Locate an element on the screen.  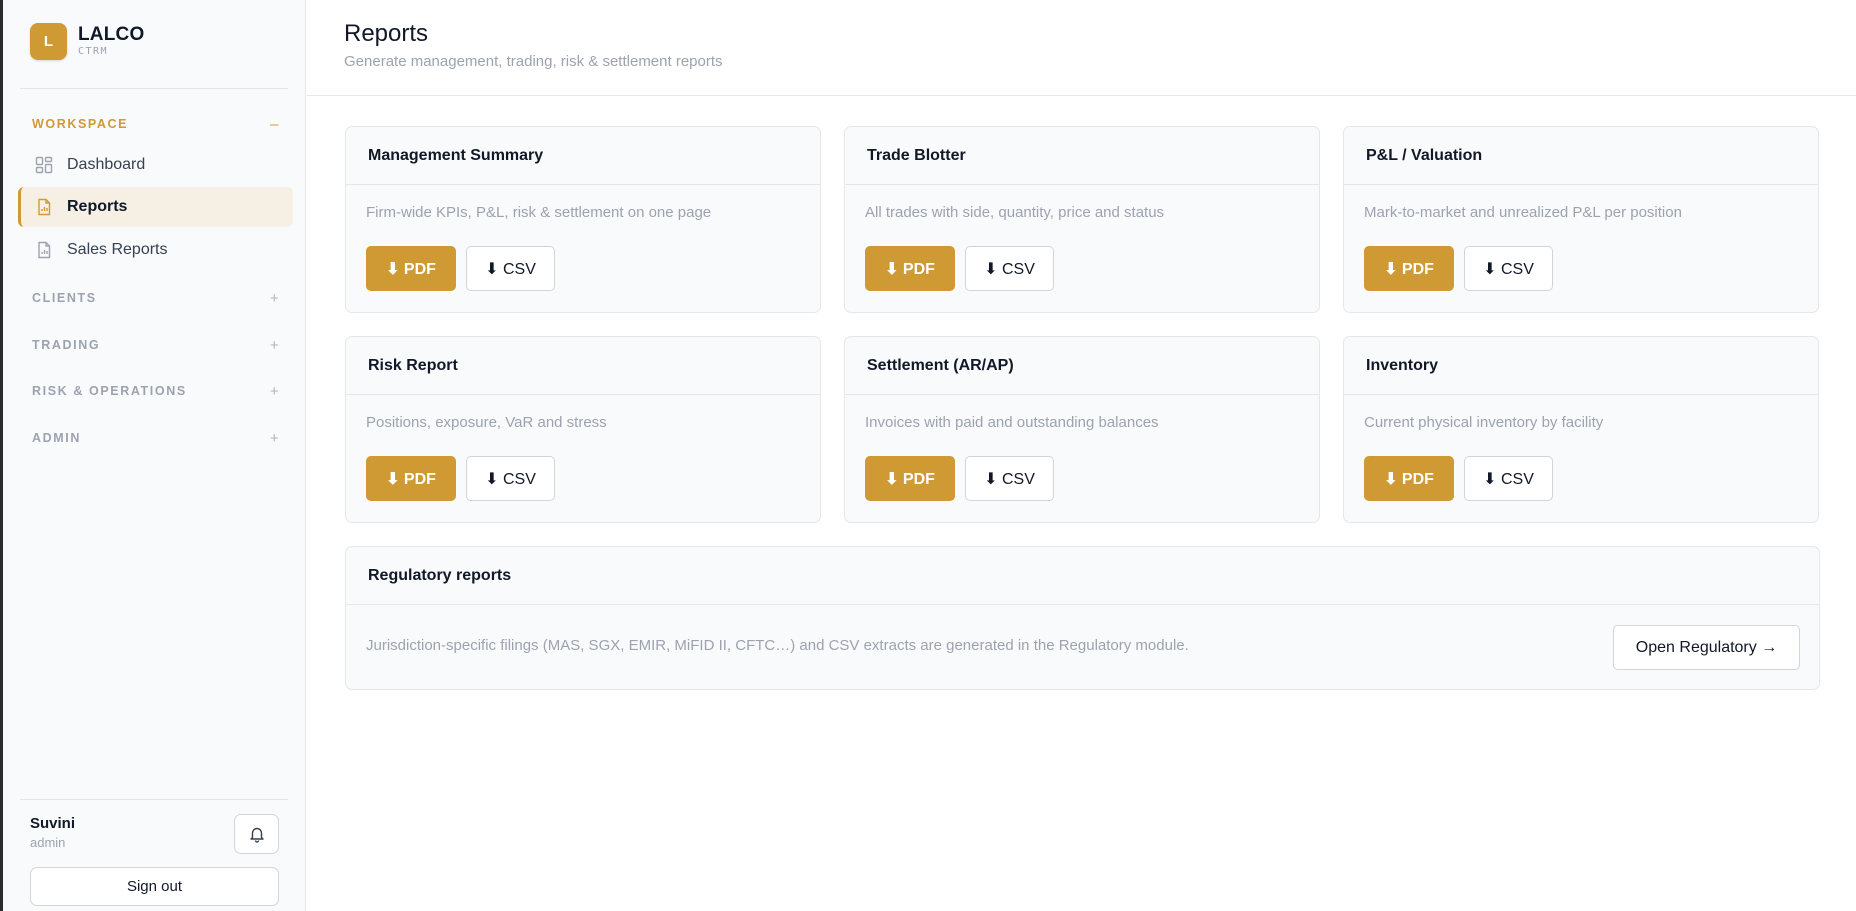
section-risk-operations: RISK & OPERATIONS + is located at coordinates (157, 391).